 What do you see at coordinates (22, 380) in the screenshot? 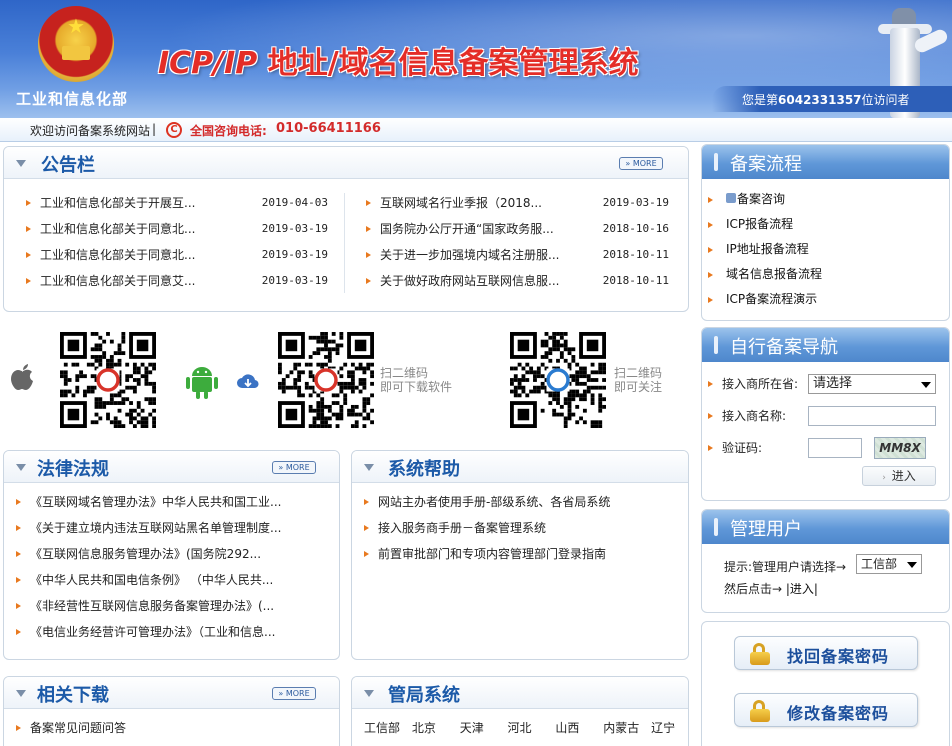
I see `apple-icon` at bounding box center [22, 380].